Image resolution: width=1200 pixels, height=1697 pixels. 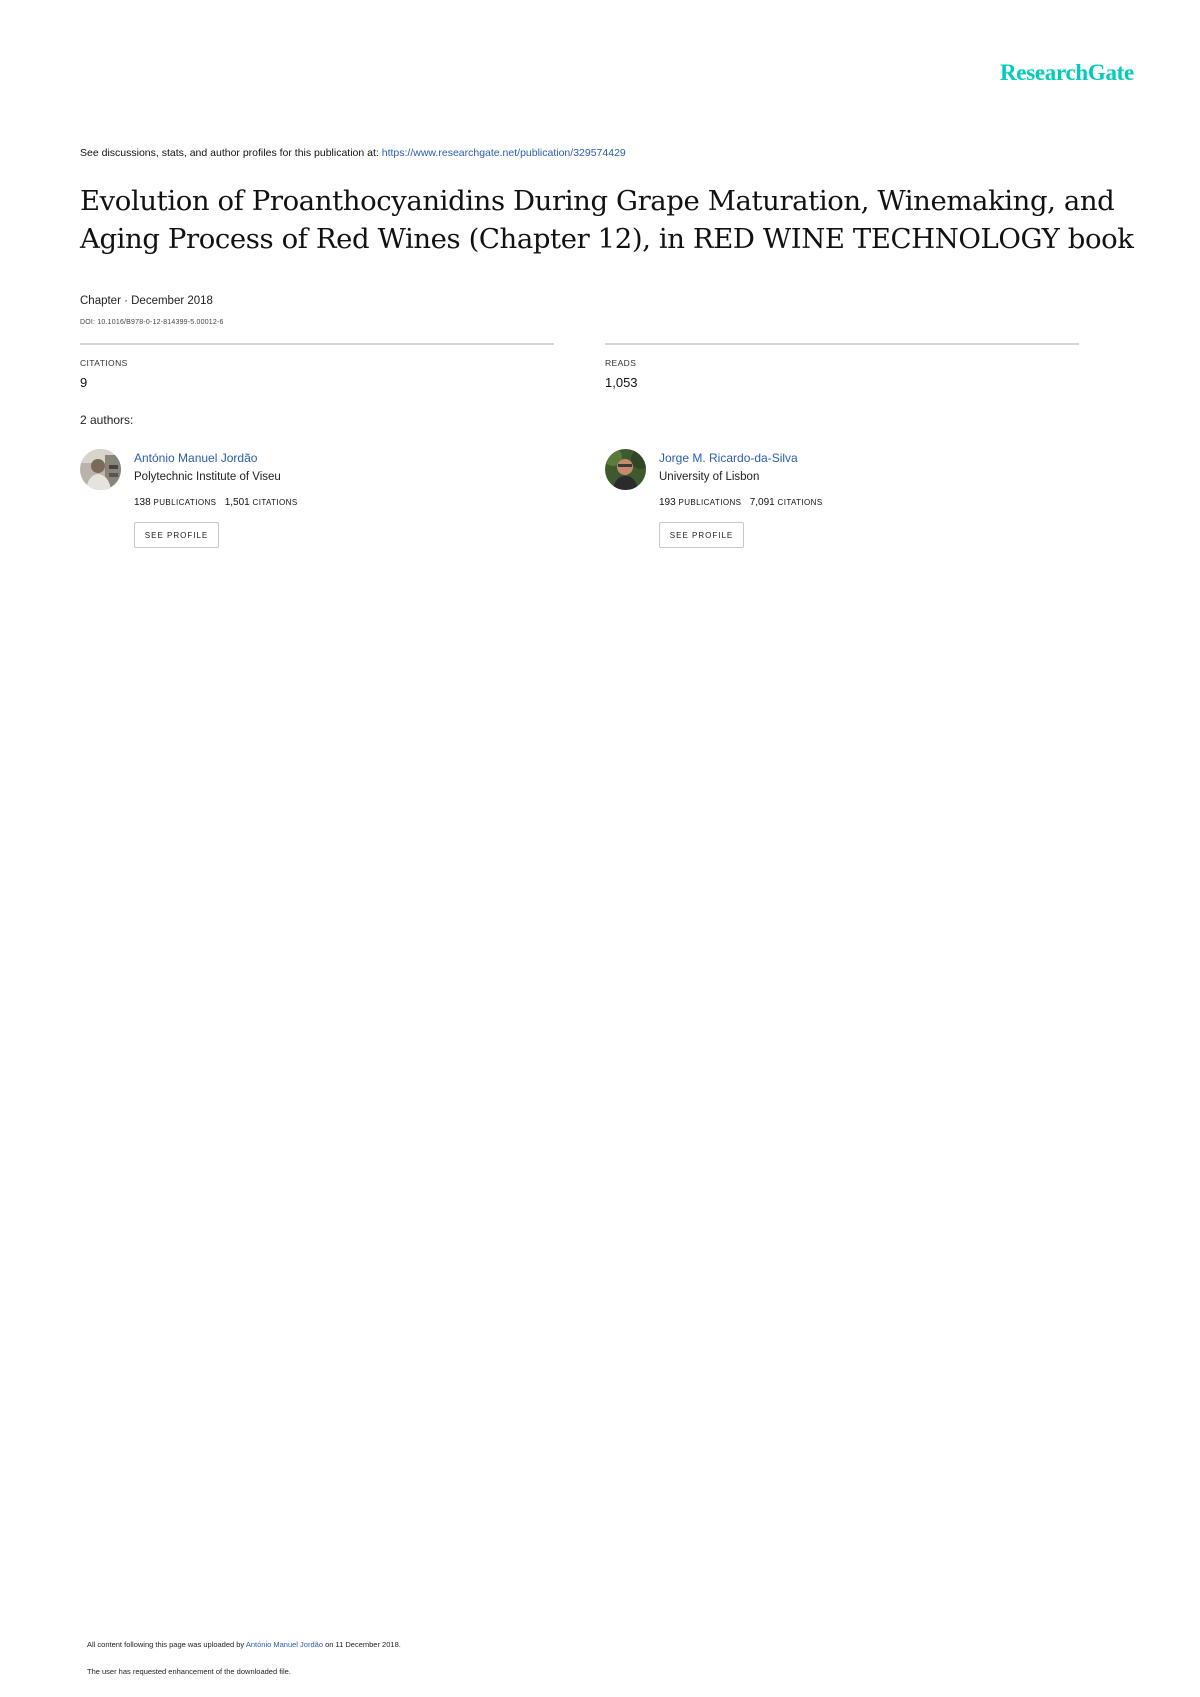 I want to click on citations-label: CITATIONS, so click(x=104, y=363).